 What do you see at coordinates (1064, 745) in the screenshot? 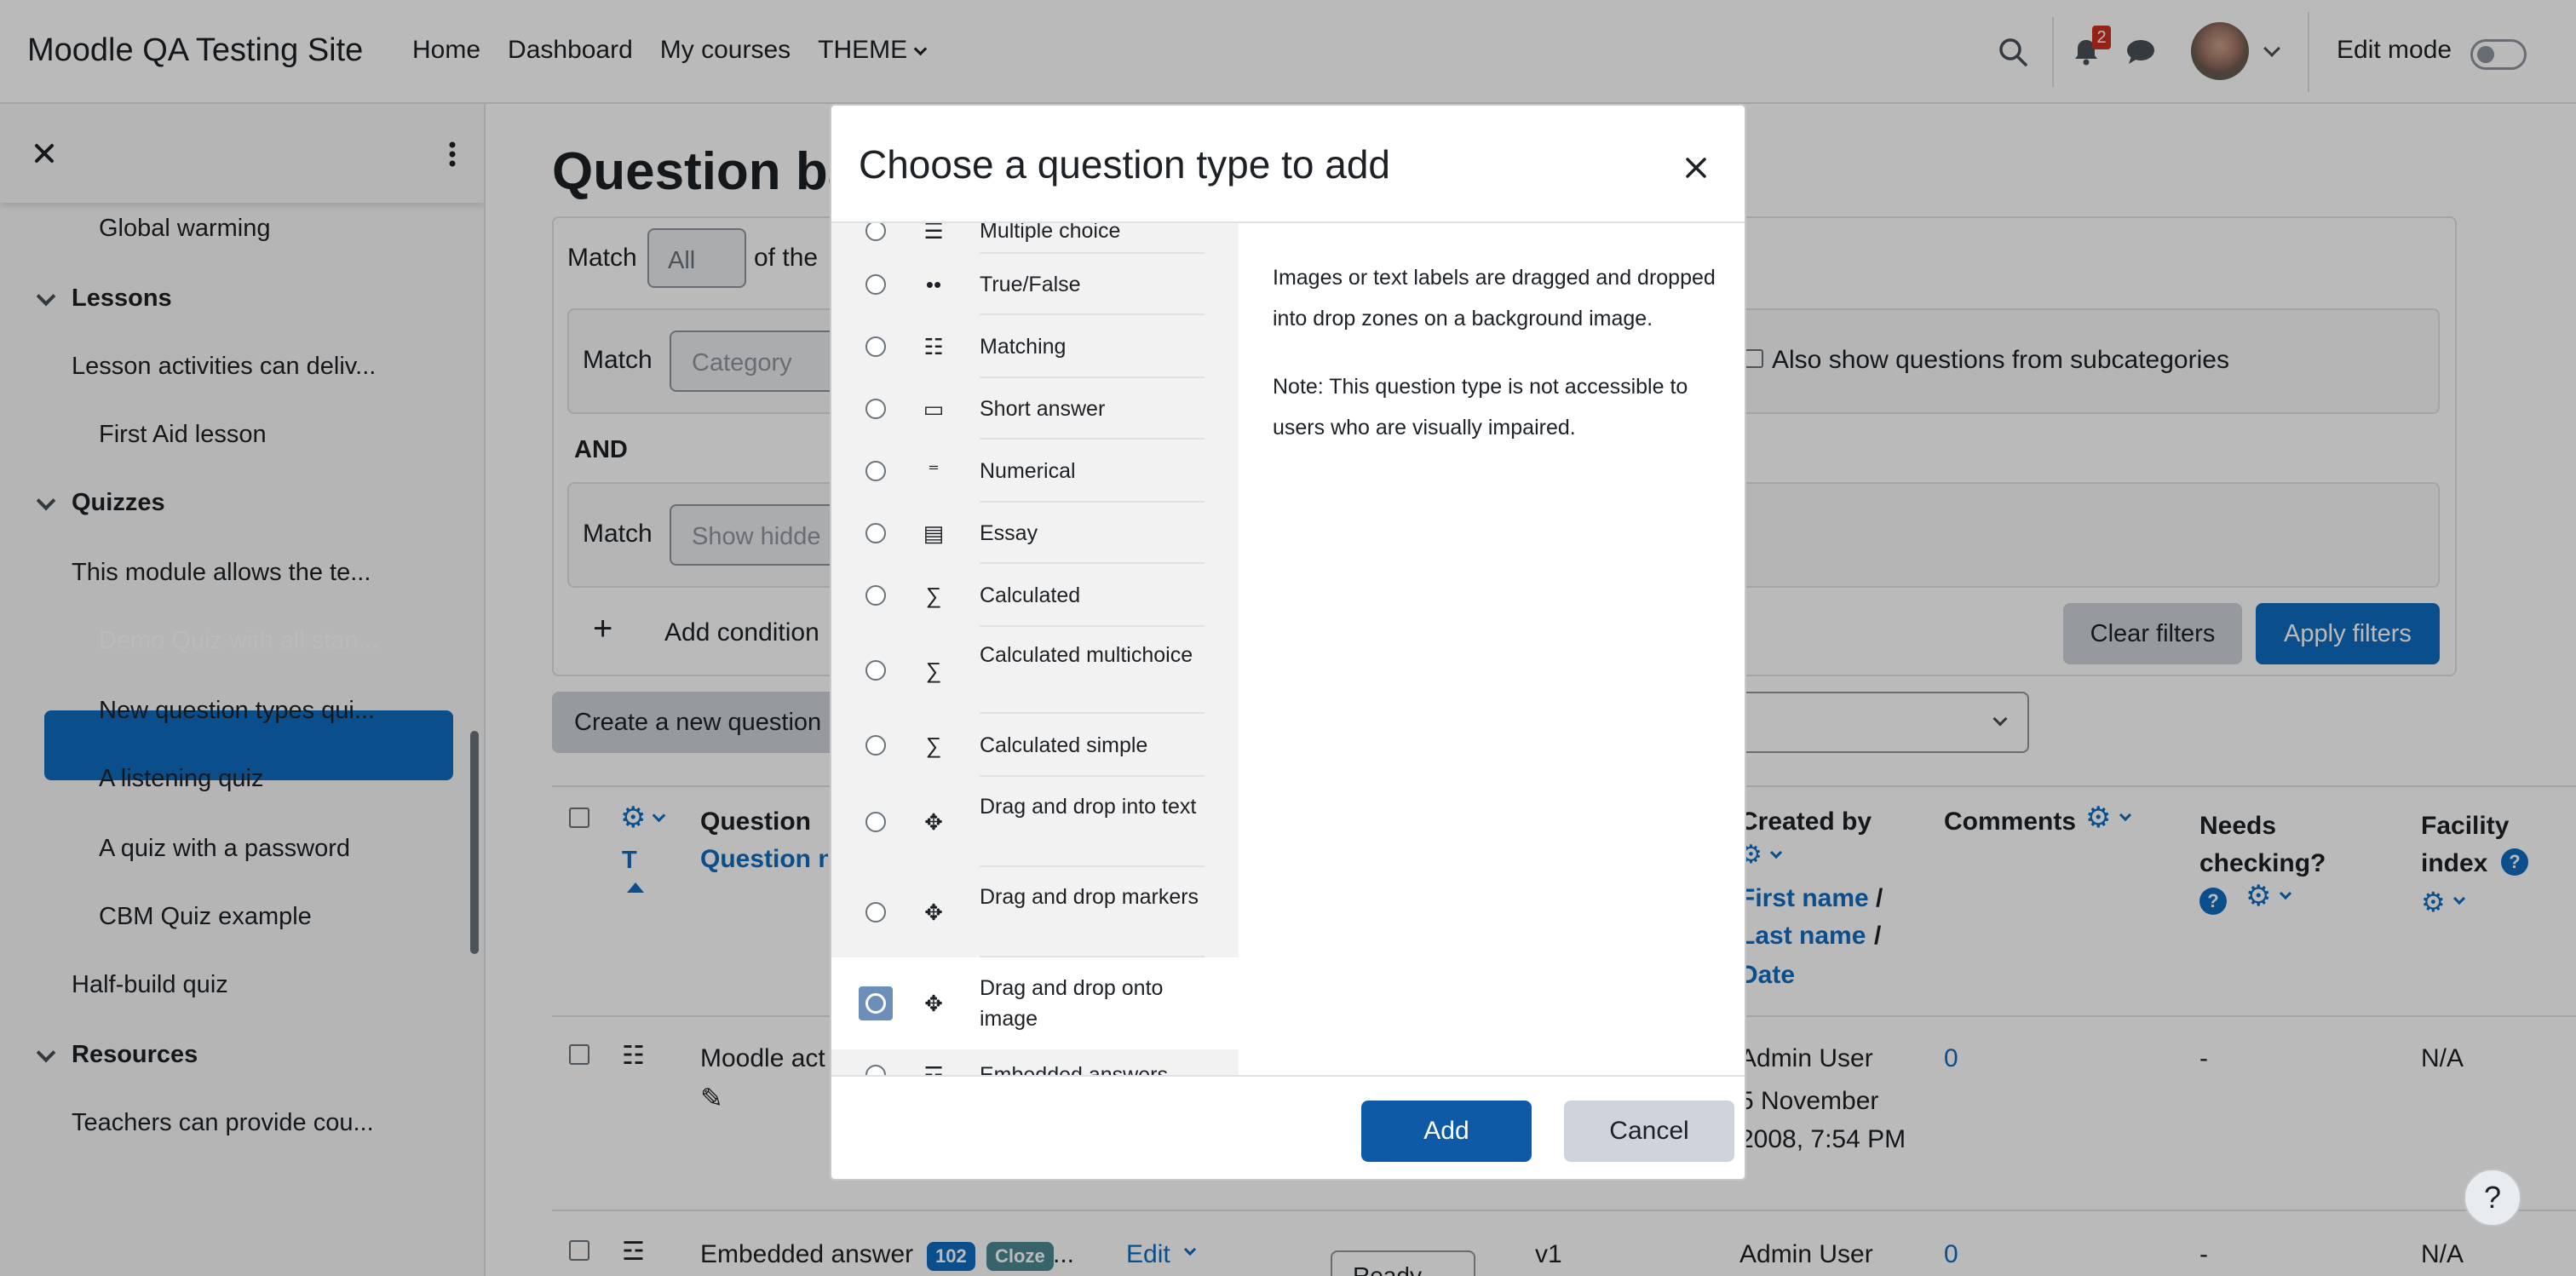
I see `question-type-label: Calculated simple` at bounding box center [1064, 745].